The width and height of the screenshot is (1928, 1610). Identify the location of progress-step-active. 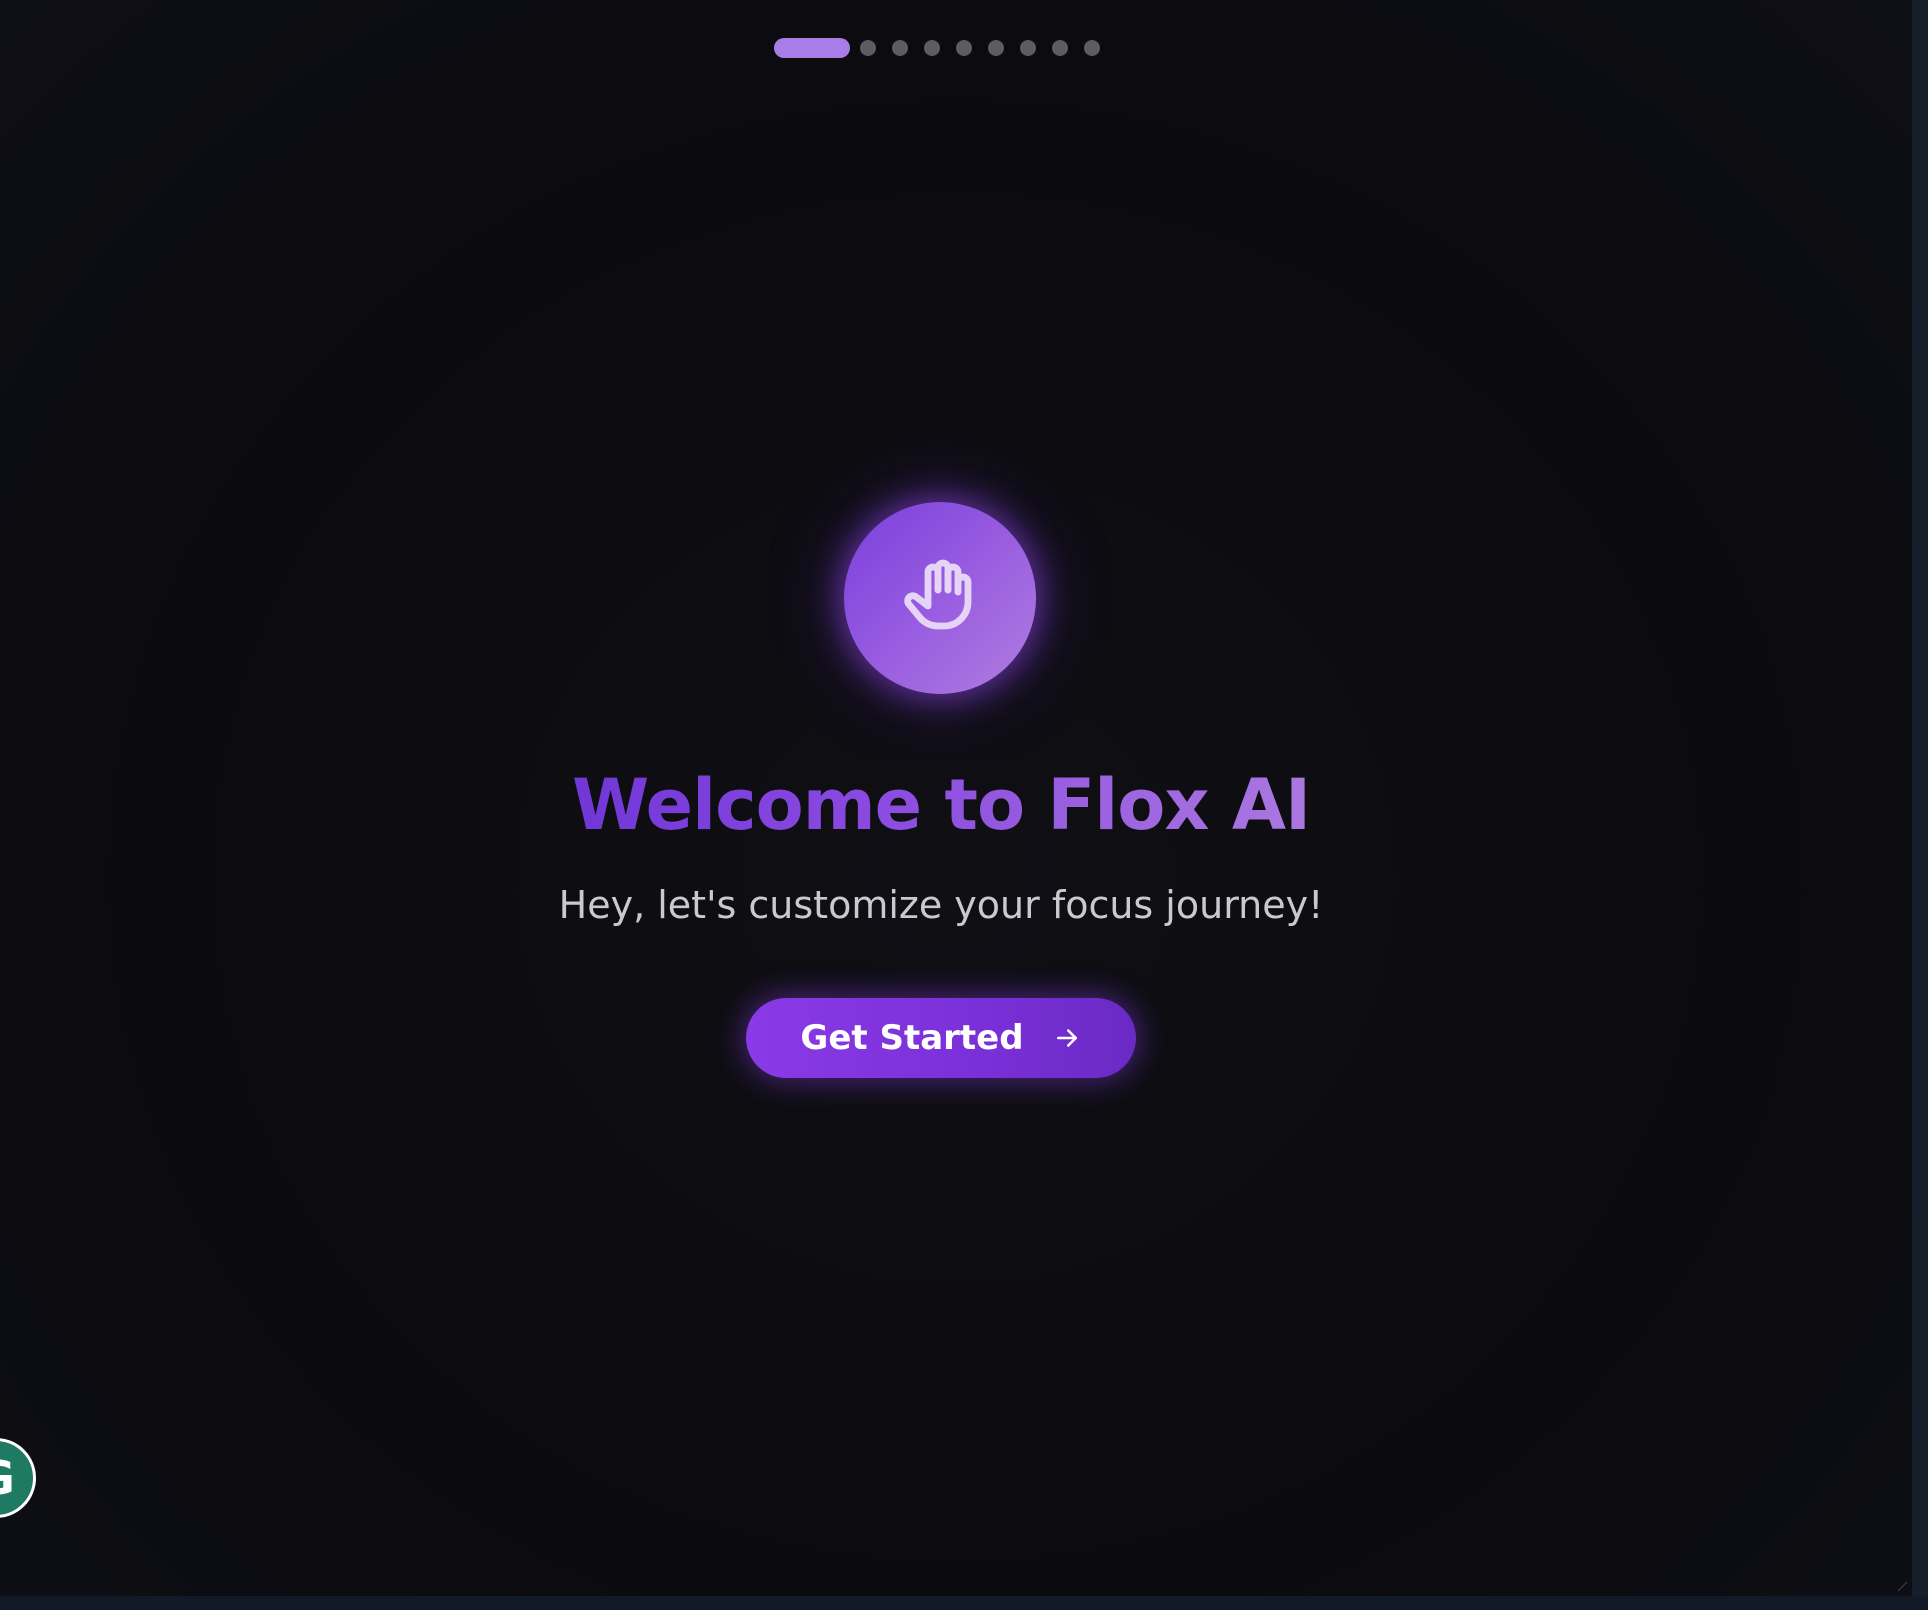
(812, 48).